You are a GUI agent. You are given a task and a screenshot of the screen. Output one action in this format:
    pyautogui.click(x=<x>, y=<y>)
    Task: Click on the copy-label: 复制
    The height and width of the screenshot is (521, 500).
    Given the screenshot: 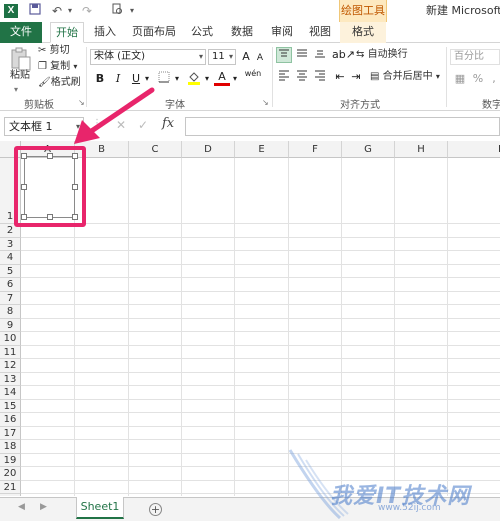 What is the action you would take?
    pyautogui.click(x=60, y=66)
    